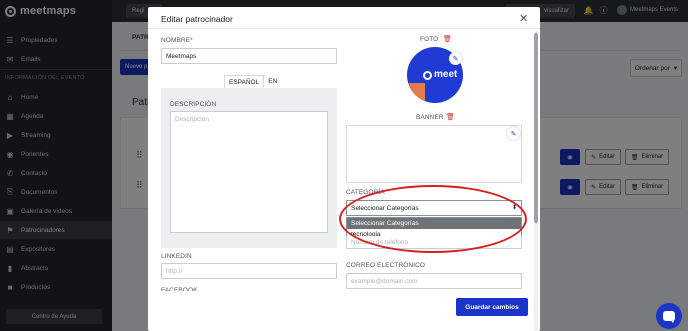 The height and width of the screenshot is (331, 688). I want to click on chat-button, so click(669, 316).